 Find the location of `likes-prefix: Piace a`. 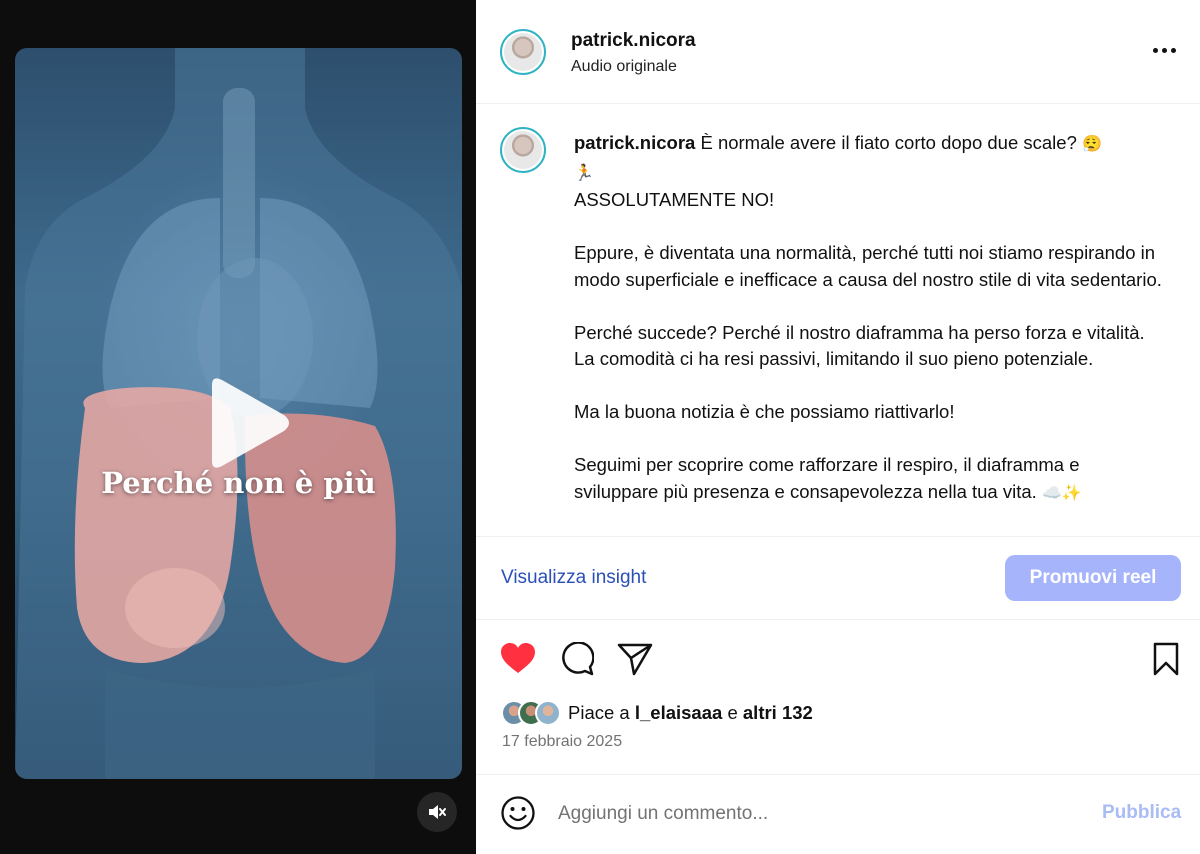

likes-prefix: Piace a is located at coordinates (599, 712).